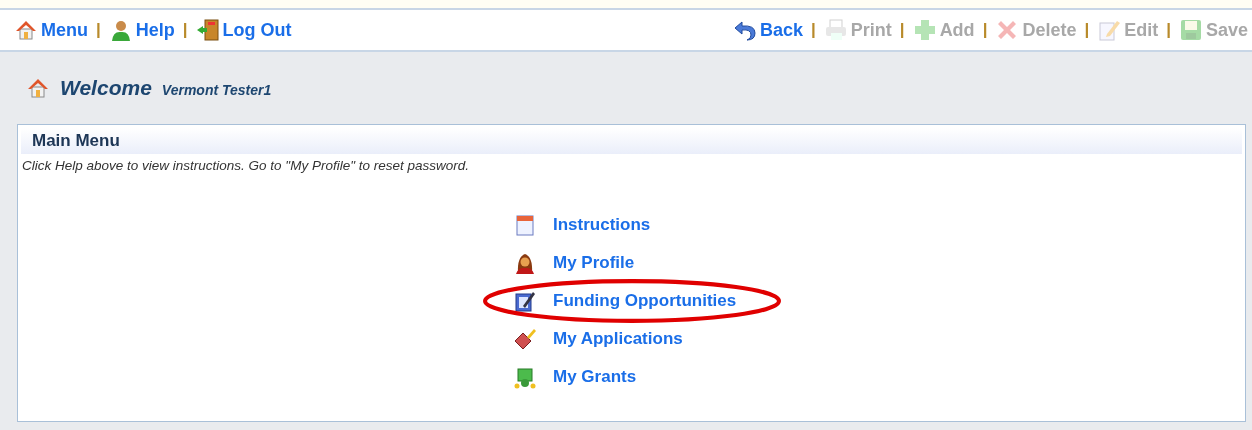 Image resolution: width=1252 pixels, height=430 pixels. Describe the element at coordinates (595, 377) in the screenshot. I see `menu-link: My Grants` at that location.